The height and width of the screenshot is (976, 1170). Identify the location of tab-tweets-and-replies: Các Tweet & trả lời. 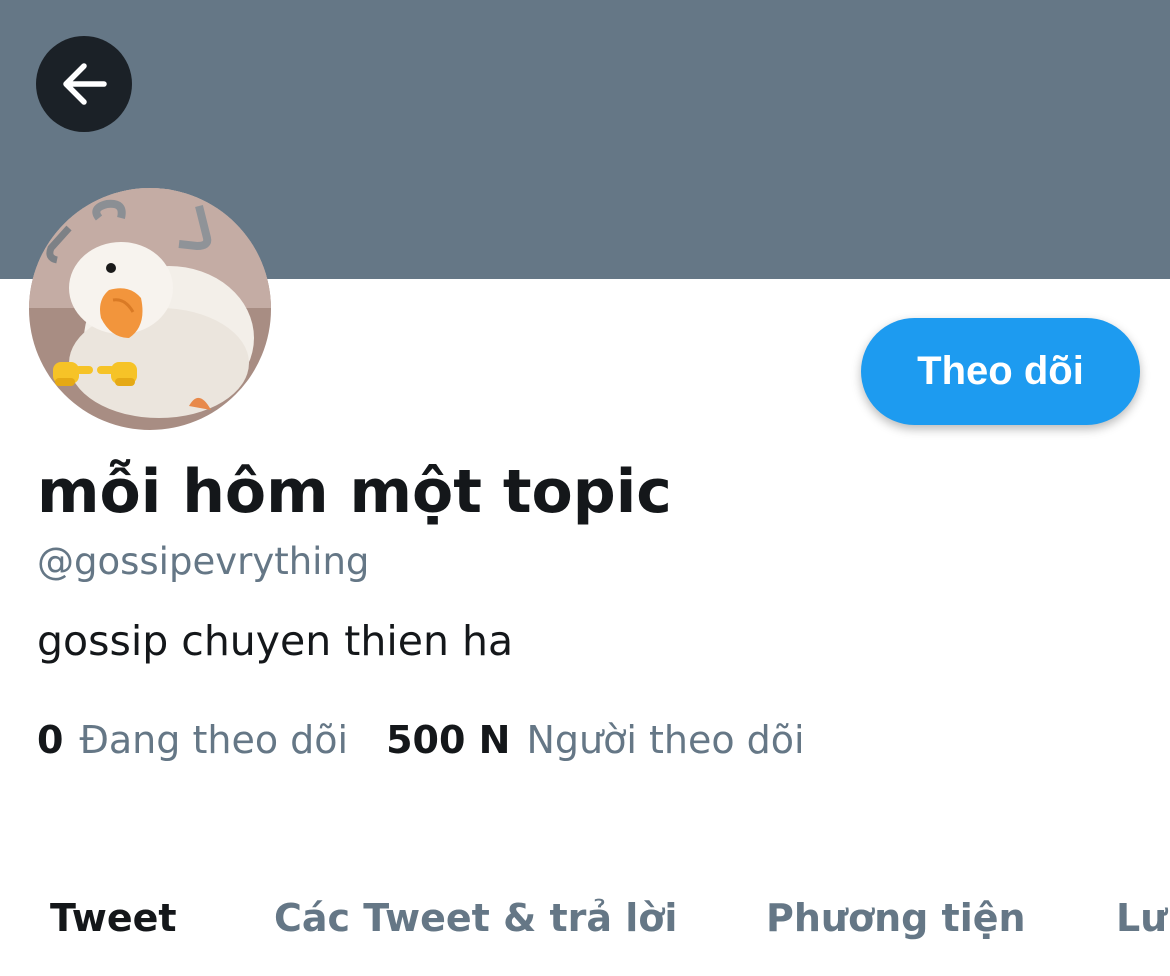
(475, 918).